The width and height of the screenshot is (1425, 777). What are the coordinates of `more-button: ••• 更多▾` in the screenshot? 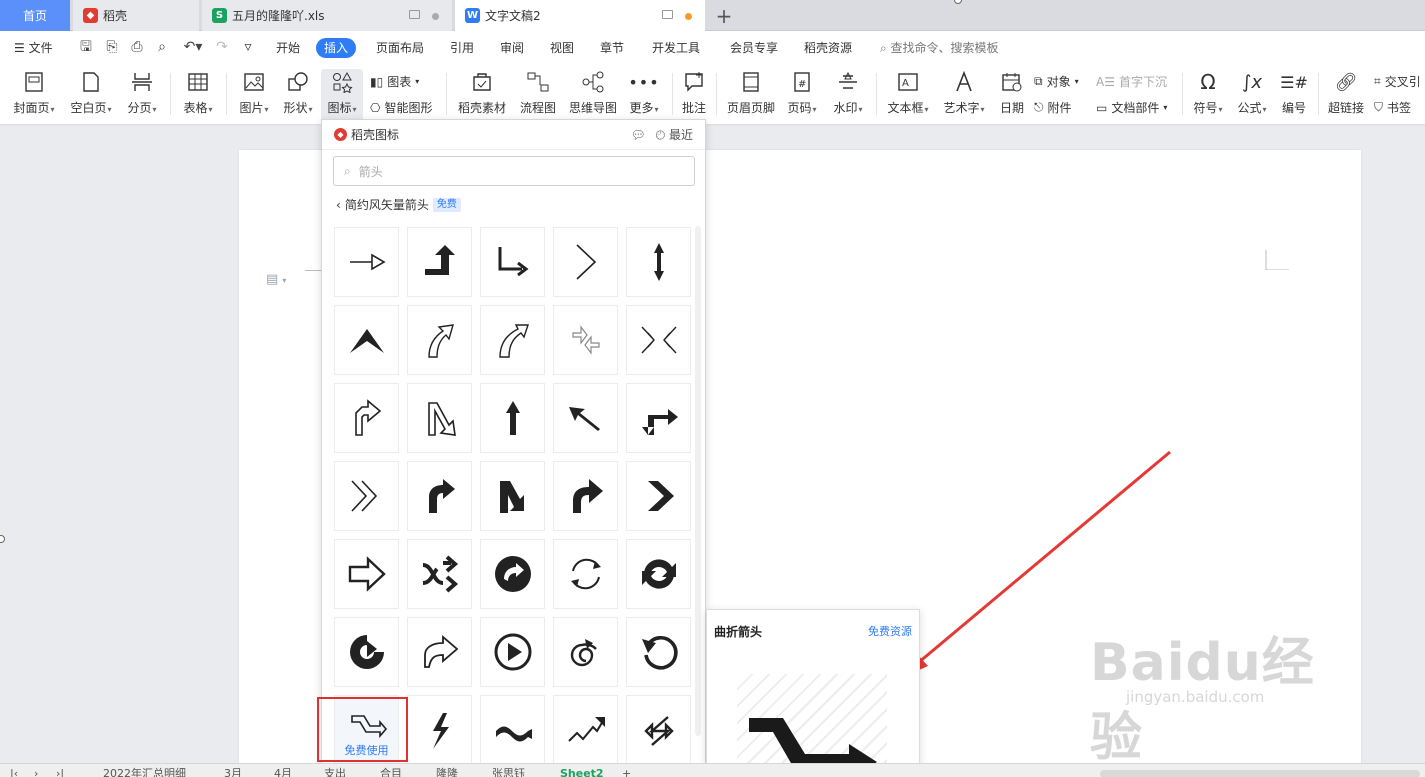 It's located at (644, 92).